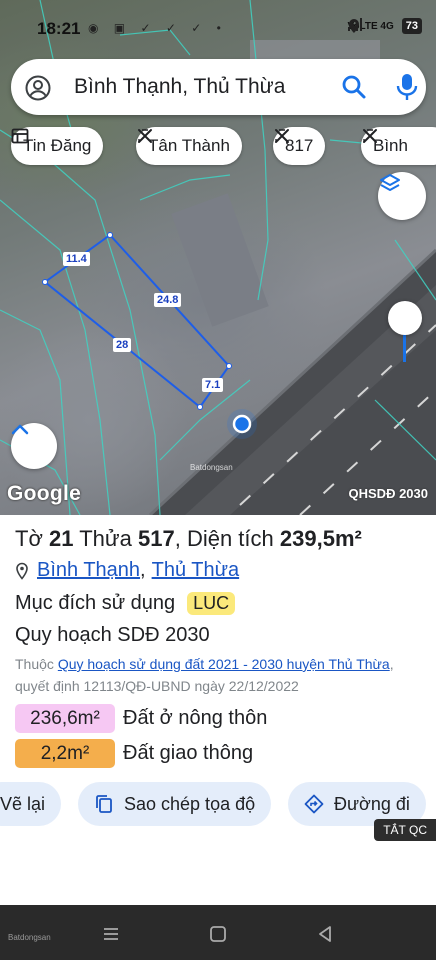 The width and height of the screenshot is (436, 960). I want to click on back-icon, so click(325, 934).